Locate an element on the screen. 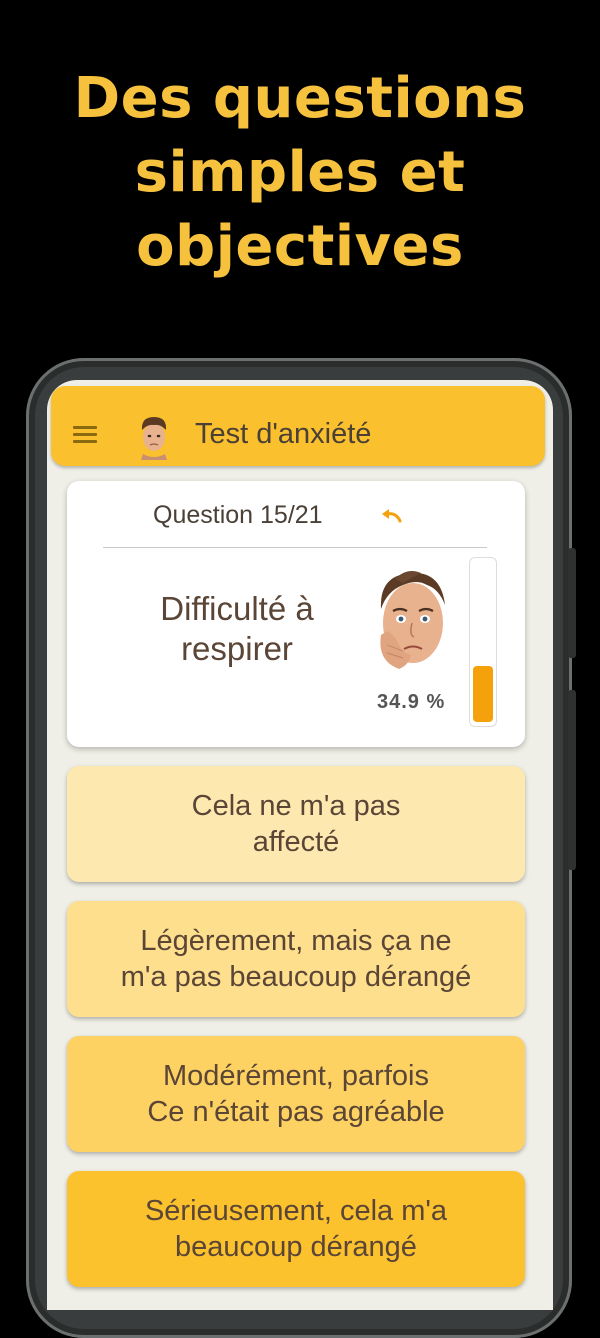 The width and height of the screenshot is (600, 1338). headline-line-2: simples et is located at coordinates (300, 172).